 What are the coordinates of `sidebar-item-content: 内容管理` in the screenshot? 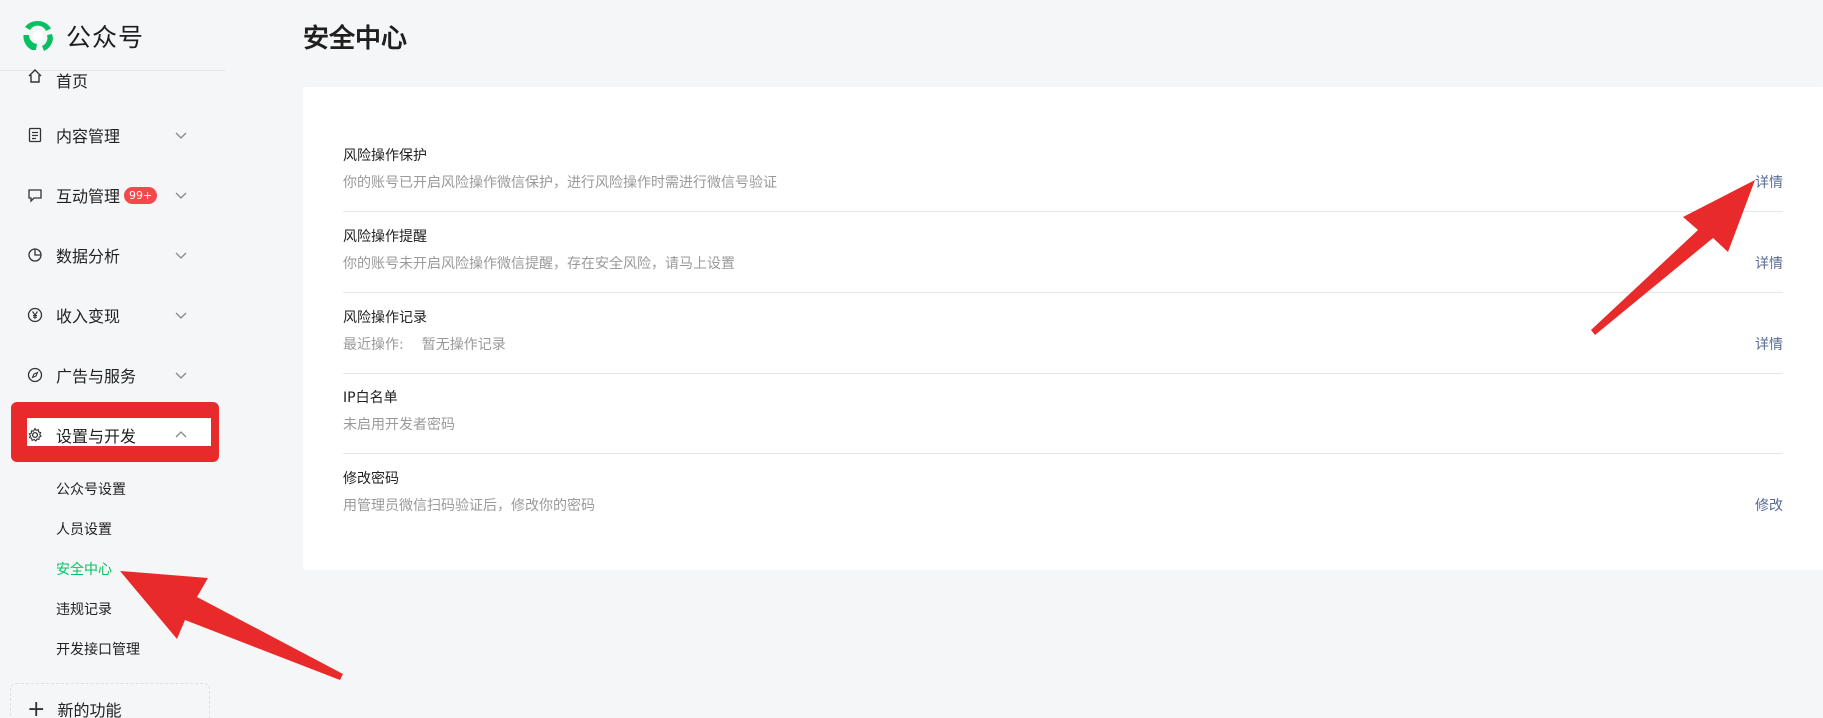 It's located at (111, 135).